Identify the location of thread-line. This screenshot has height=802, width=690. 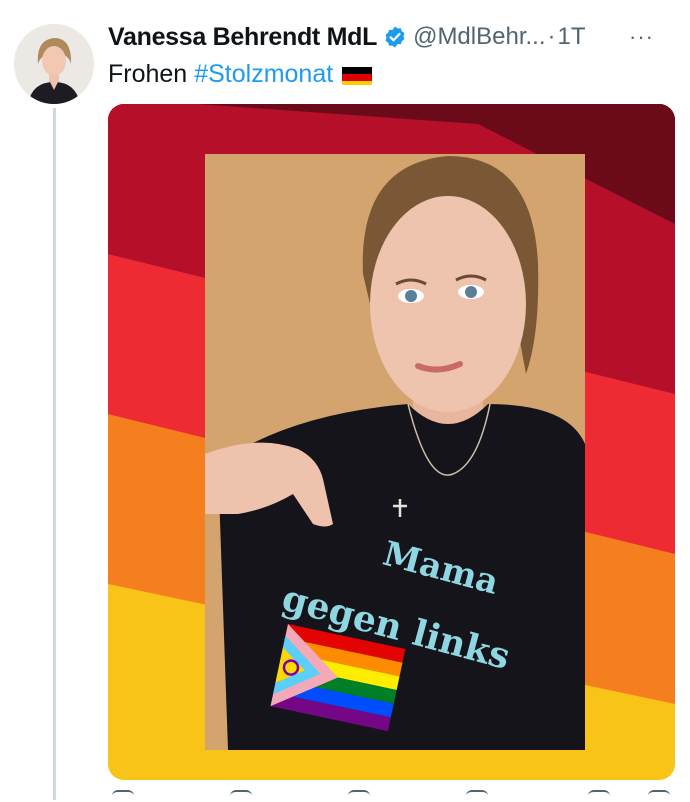
(54, 454).